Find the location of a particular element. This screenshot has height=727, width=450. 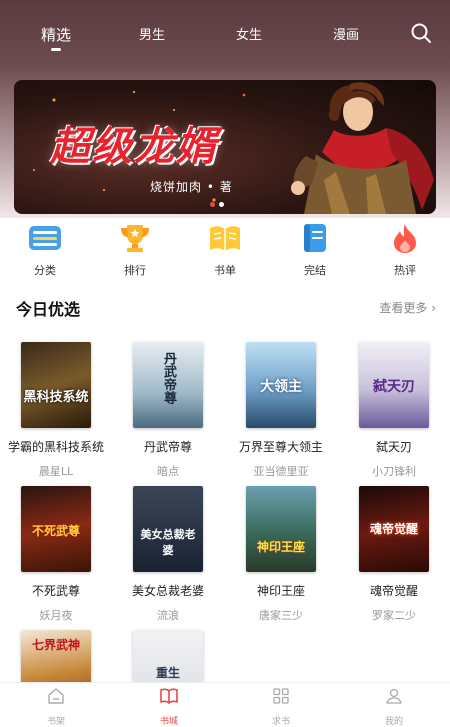

cover-title: 神印王座 is located at coordinates (280, 547).